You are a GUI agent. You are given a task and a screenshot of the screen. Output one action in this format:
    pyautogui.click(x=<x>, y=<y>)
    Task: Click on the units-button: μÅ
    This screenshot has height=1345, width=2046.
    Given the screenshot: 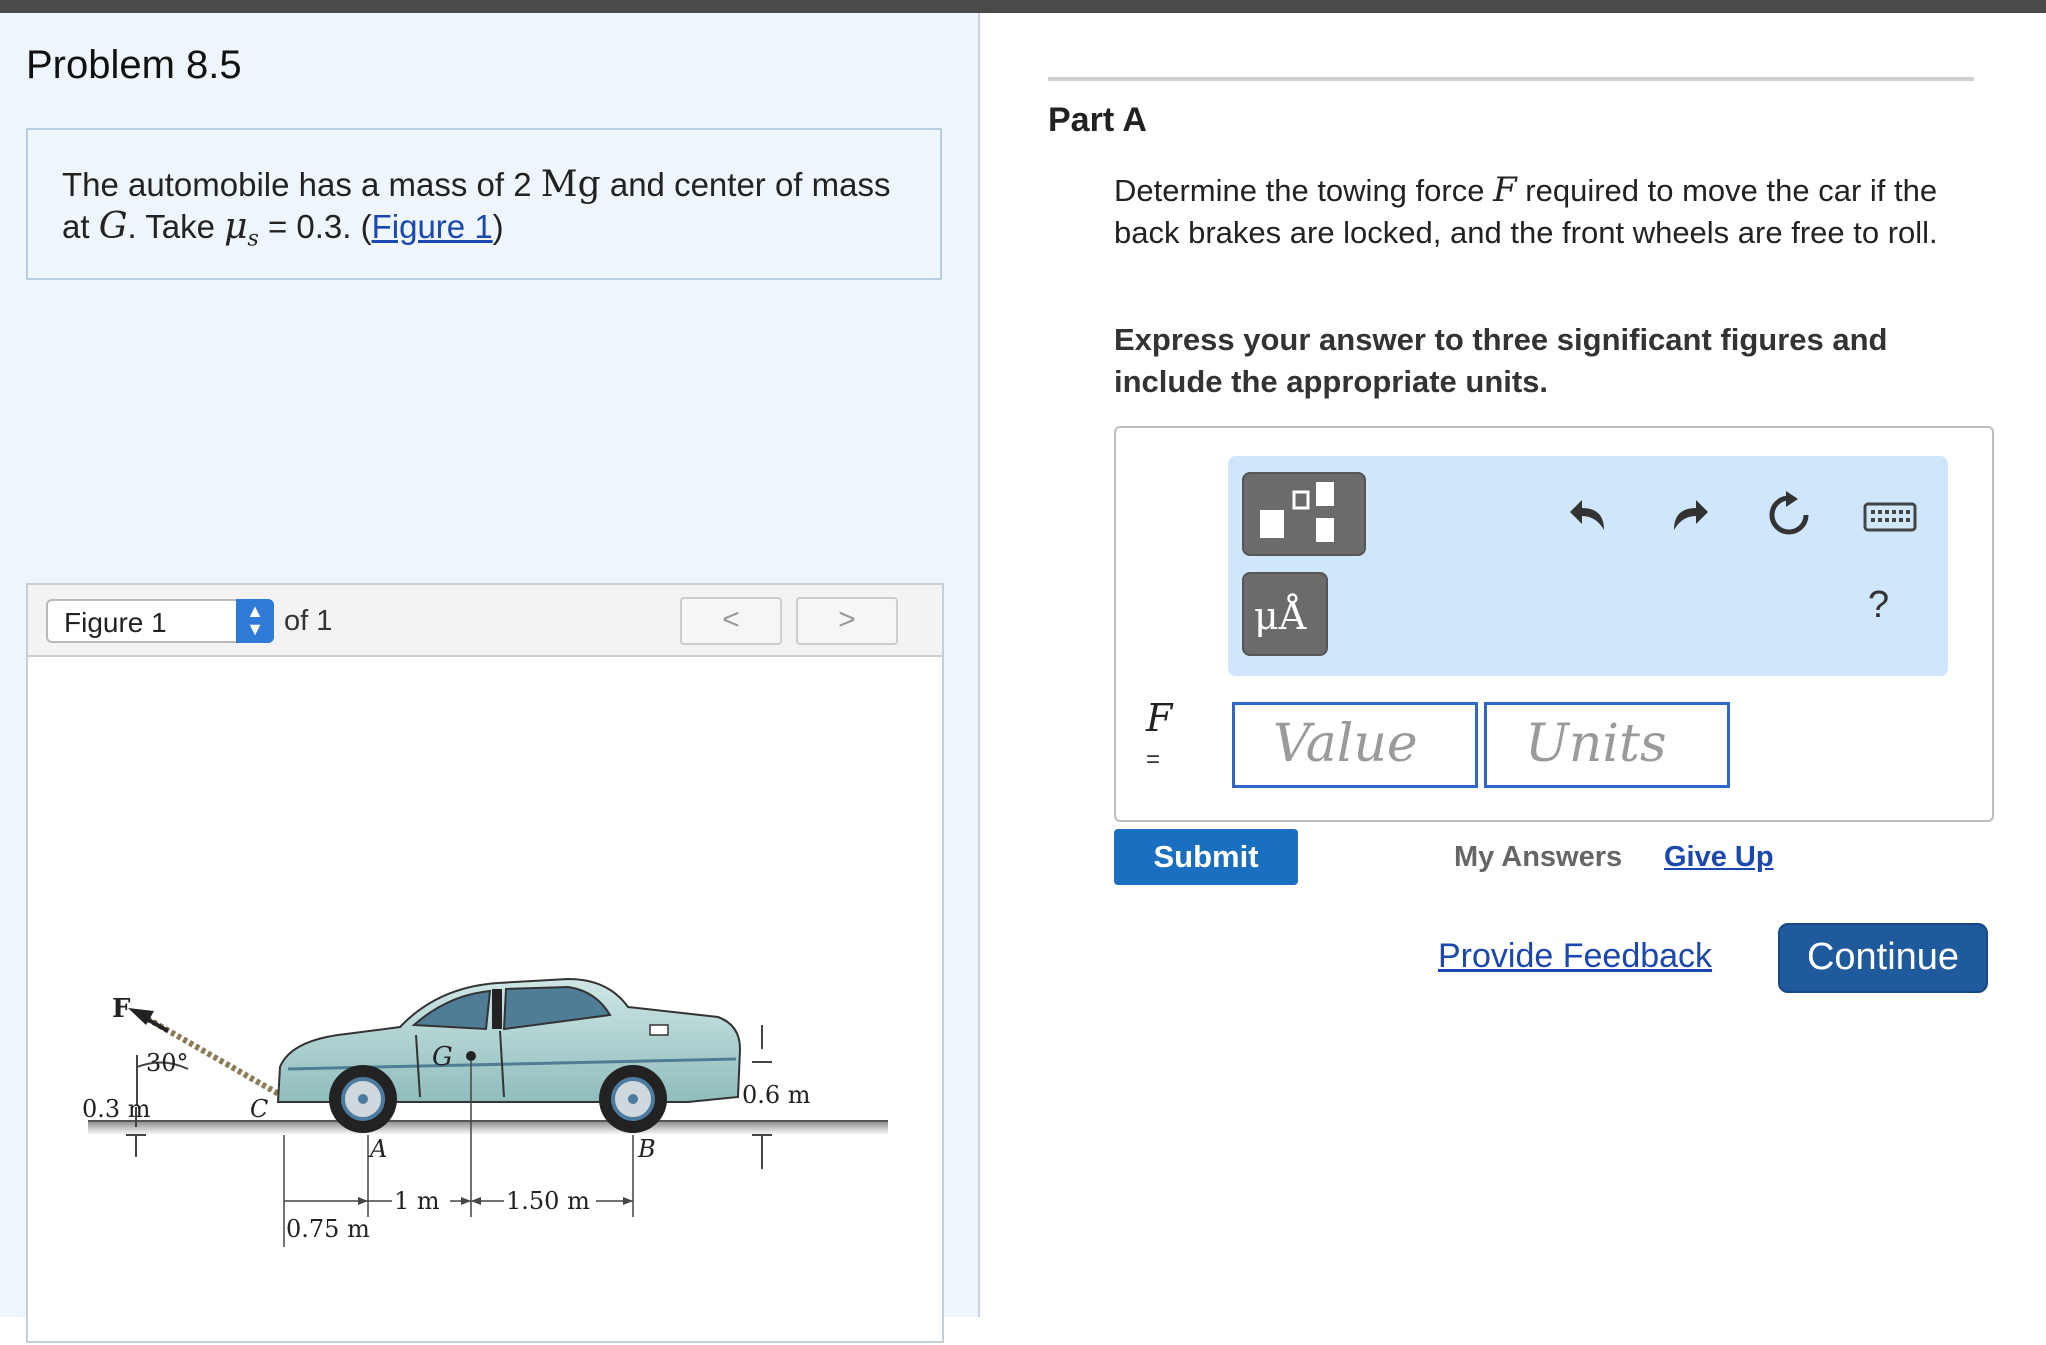 What is the action you would take?
    pyautogui.click(x=1285, y=614)
    